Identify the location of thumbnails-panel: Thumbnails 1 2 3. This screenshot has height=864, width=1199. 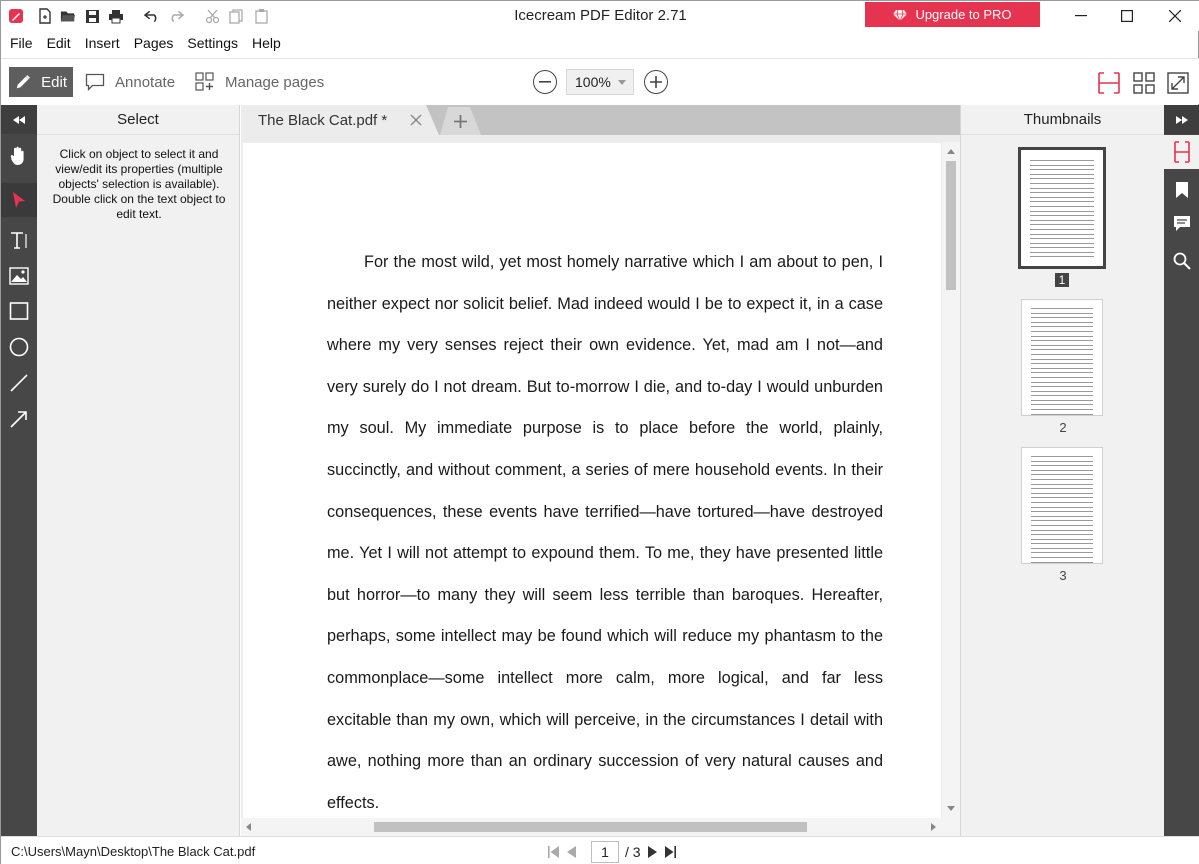
(1062, 470).